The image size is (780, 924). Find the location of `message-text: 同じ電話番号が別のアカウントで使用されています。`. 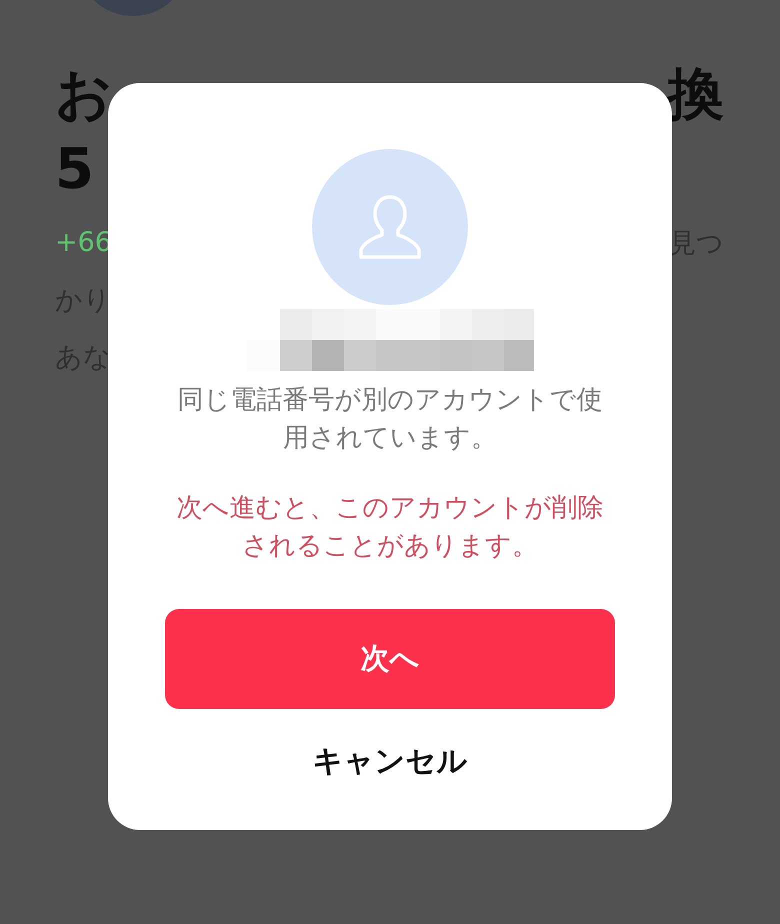

message-text: 同じ電話番号が別のアカウントで使用されています。 is located at coordinates (390, 419).